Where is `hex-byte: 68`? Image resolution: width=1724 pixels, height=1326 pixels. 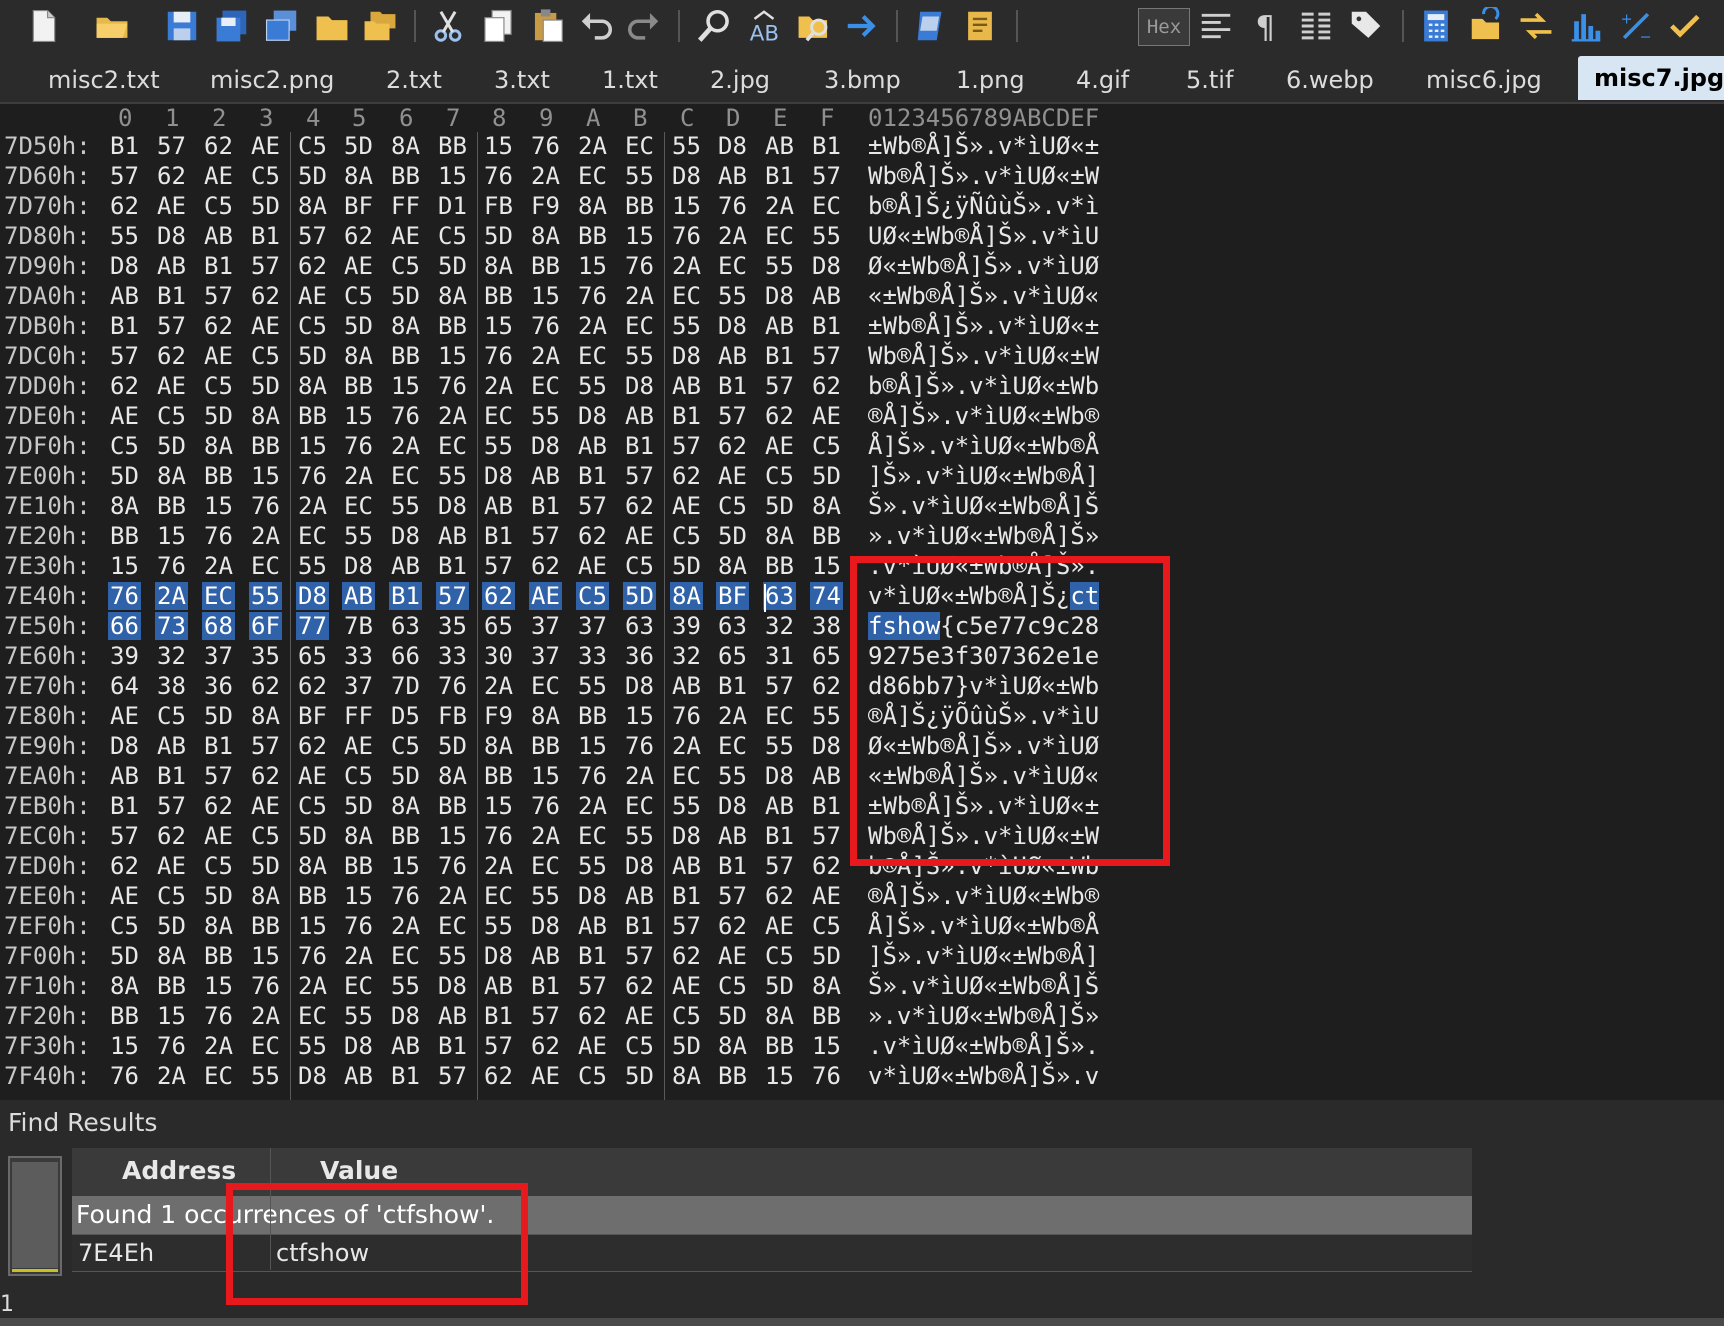 hex-byte: 68 is located at coordinates (218, 626).